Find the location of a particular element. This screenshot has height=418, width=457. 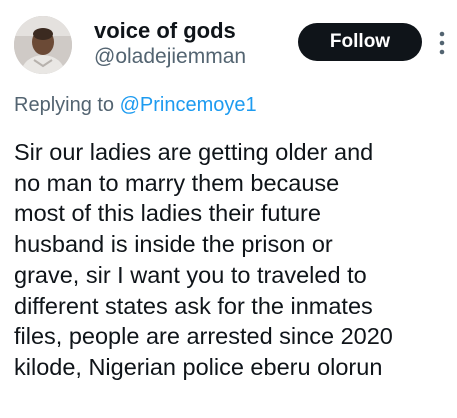

avatar is located at coordinates (43, 45).